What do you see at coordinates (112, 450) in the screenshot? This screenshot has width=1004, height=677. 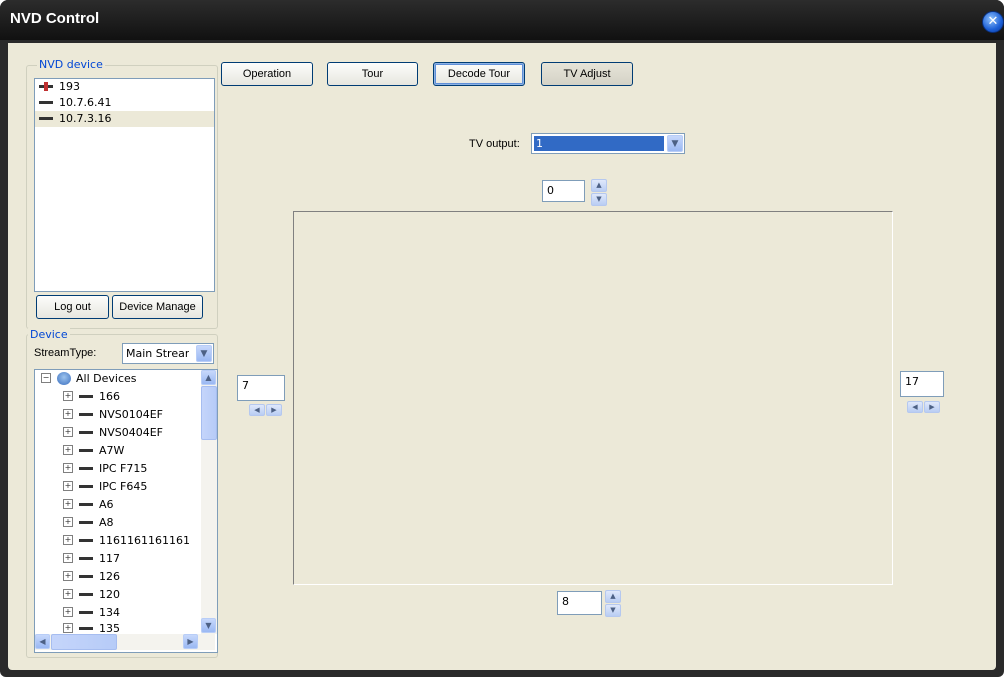 I see `tree-item-label: A7W` at bounding box center [112, 450].